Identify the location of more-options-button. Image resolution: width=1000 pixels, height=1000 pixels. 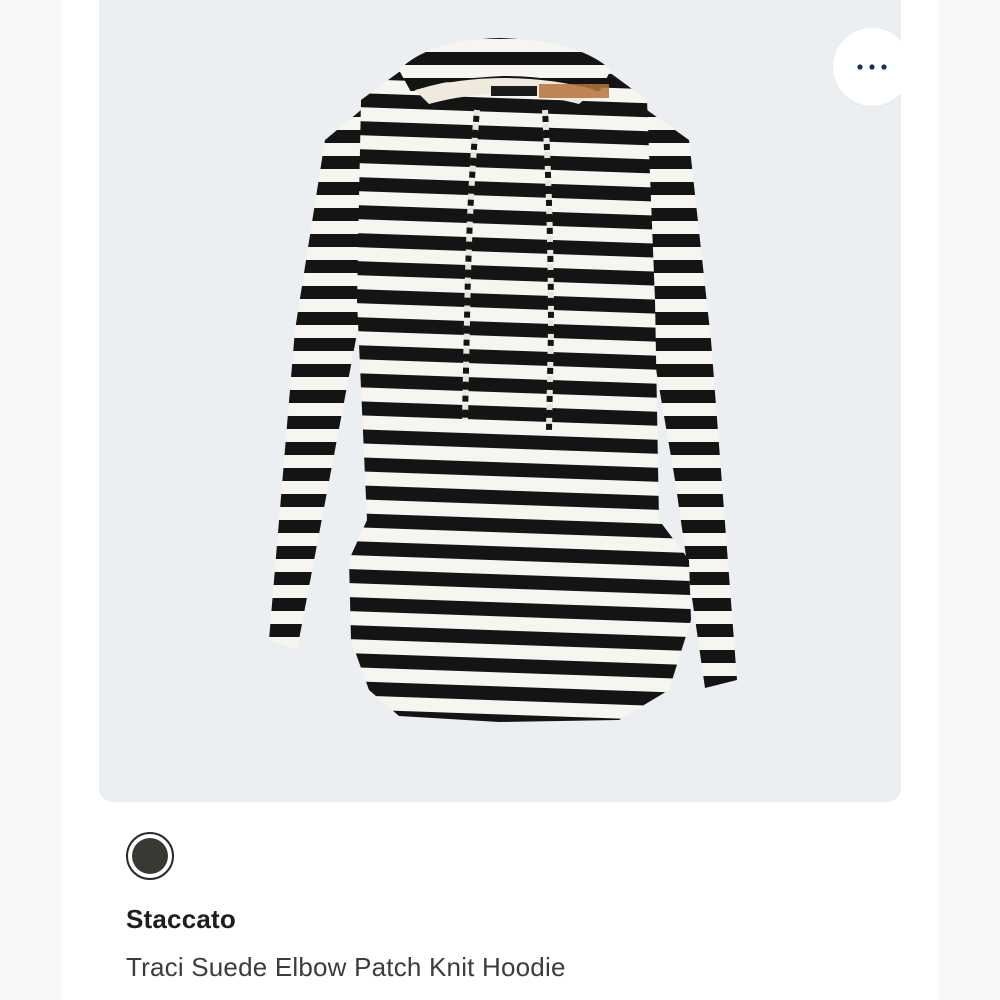
(867, 67).